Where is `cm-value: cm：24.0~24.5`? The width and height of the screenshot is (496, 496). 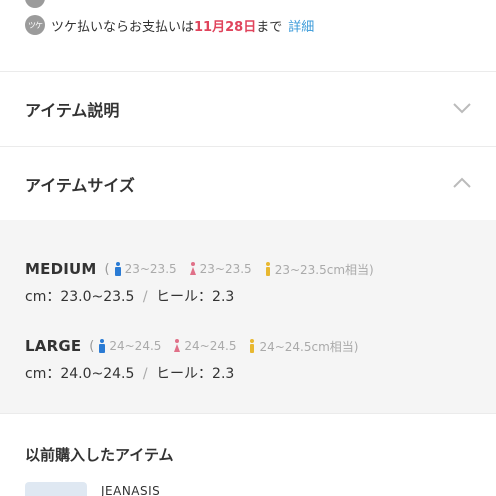
cm-value: cm：24.0~24.5 is located at coordinates (80, 374).